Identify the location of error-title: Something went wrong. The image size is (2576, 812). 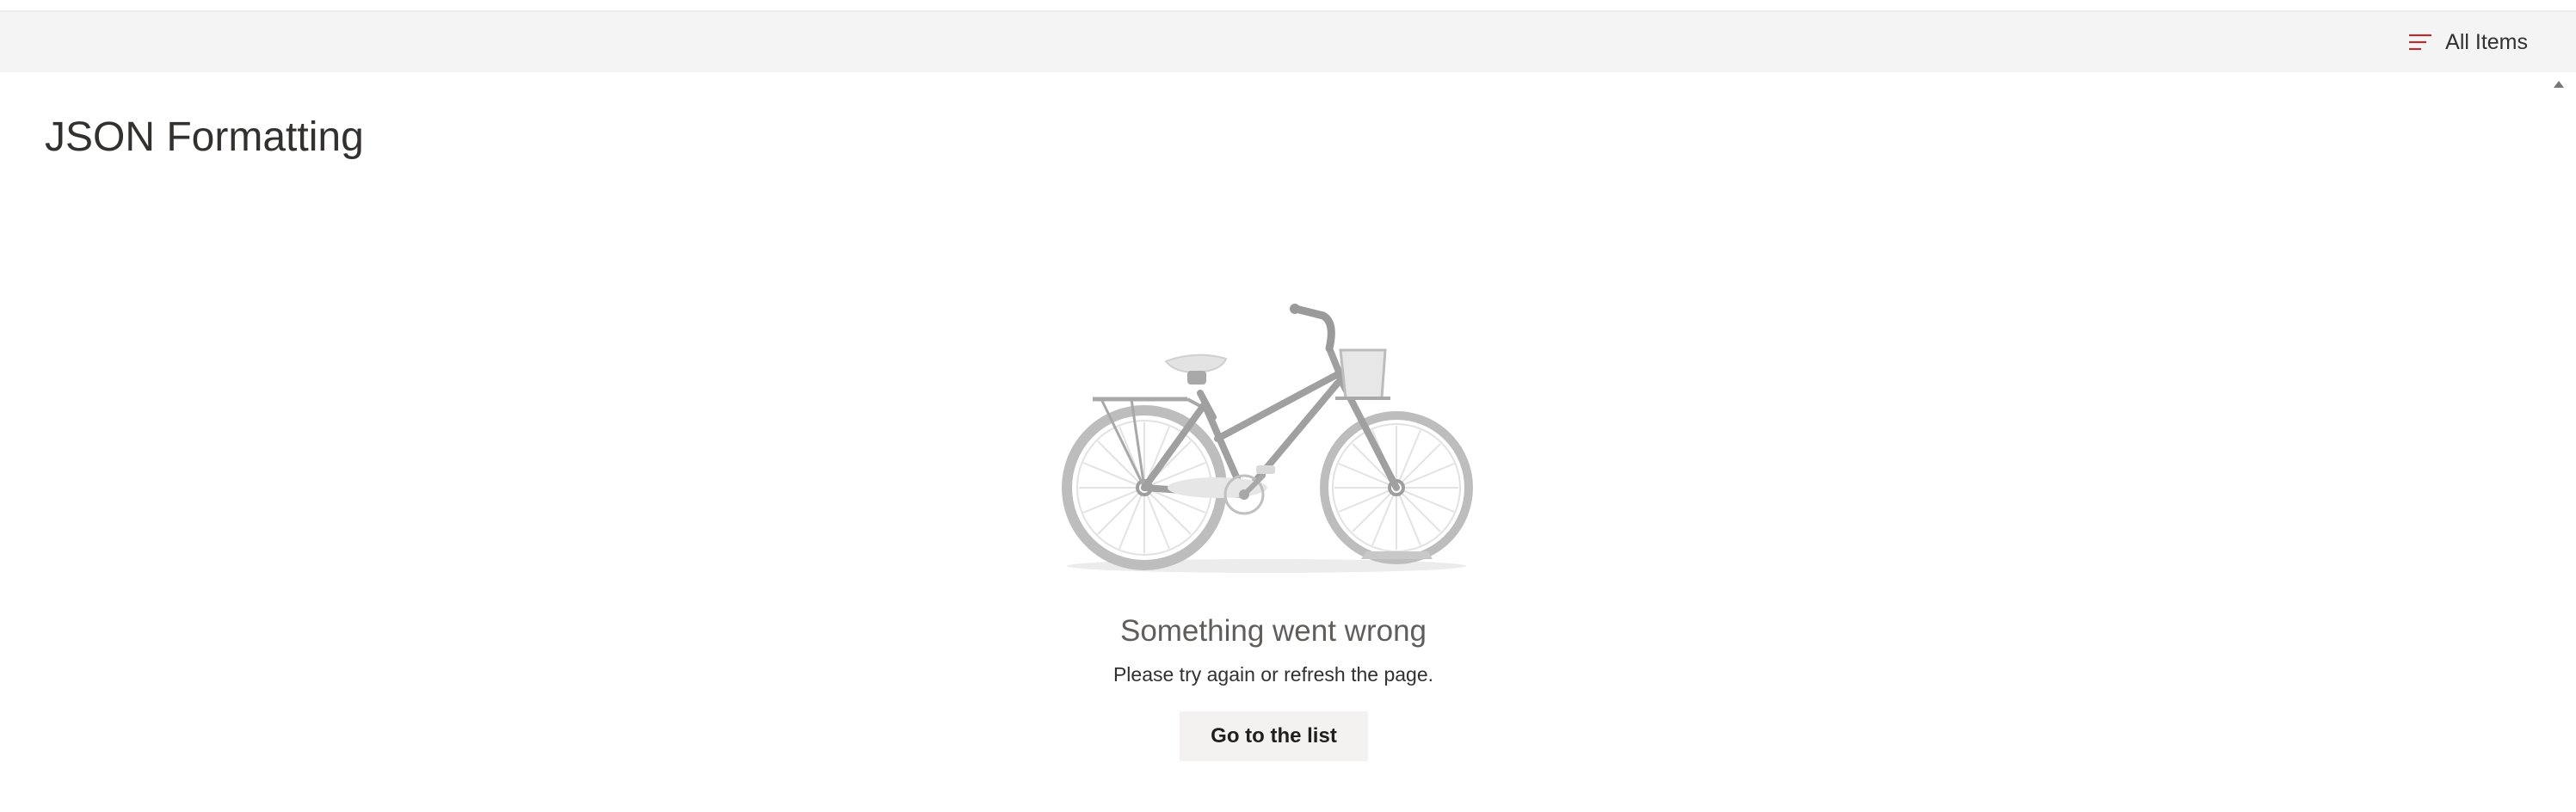
(1273, 631).